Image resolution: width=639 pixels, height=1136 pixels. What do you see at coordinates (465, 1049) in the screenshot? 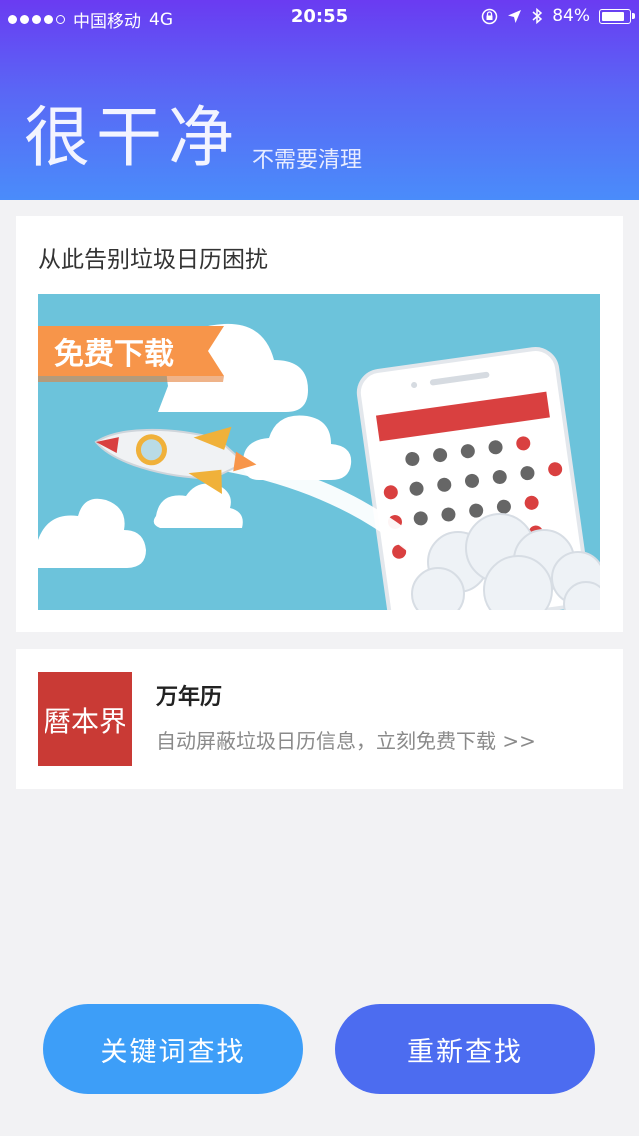
I see `rescan-button: 重新查找` at bounding box center [465, 1049].